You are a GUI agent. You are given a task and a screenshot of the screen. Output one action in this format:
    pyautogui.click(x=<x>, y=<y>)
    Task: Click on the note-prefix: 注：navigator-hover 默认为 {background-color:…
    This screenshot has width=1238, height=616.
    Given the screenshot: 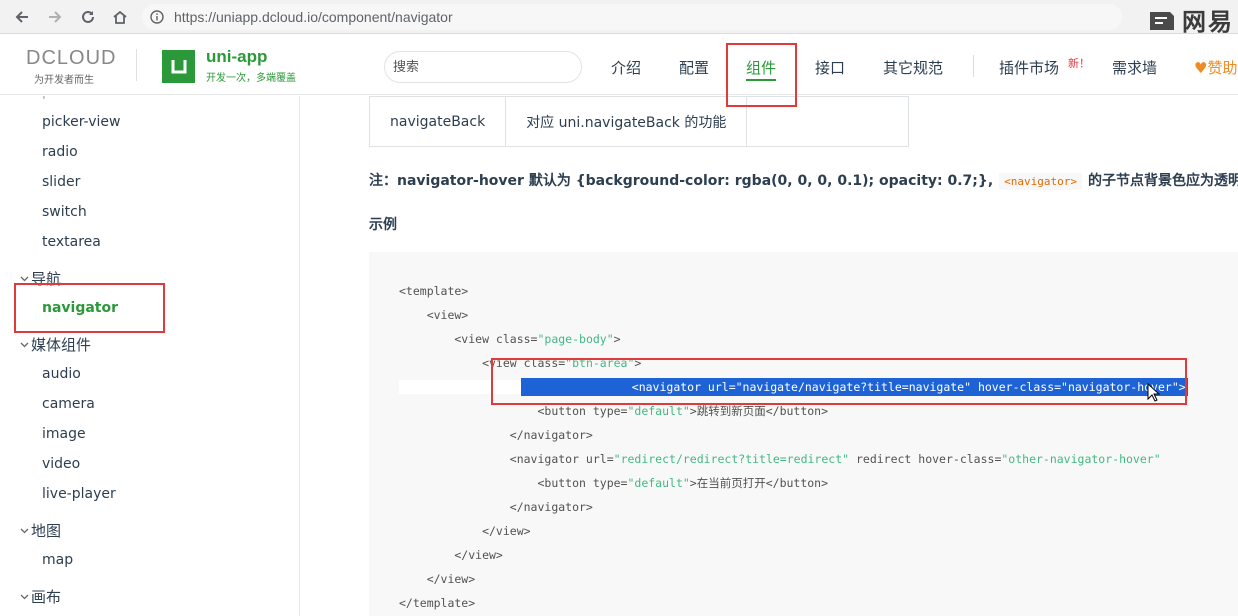 What is the action you would take?
    pyautogui.click(x=681, y=181)
    